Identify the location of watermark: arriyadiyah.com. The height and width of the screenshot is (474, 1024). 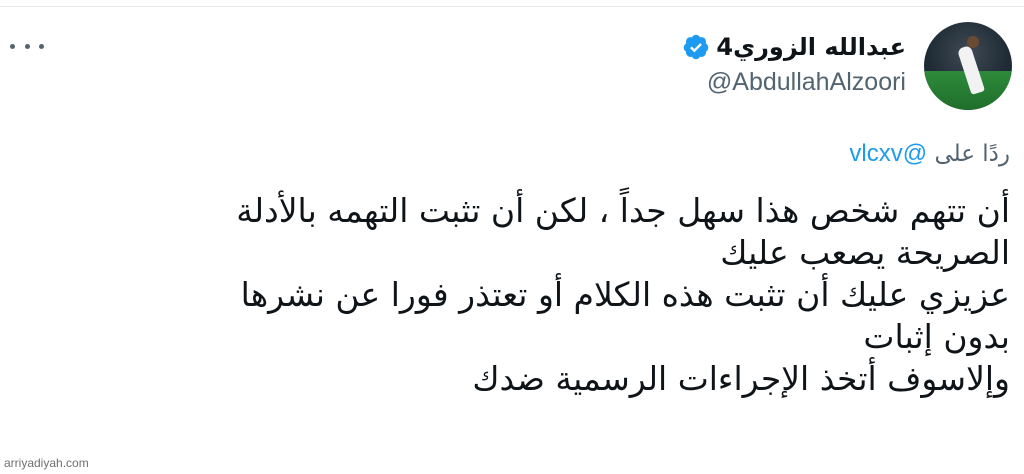
(46, 463).